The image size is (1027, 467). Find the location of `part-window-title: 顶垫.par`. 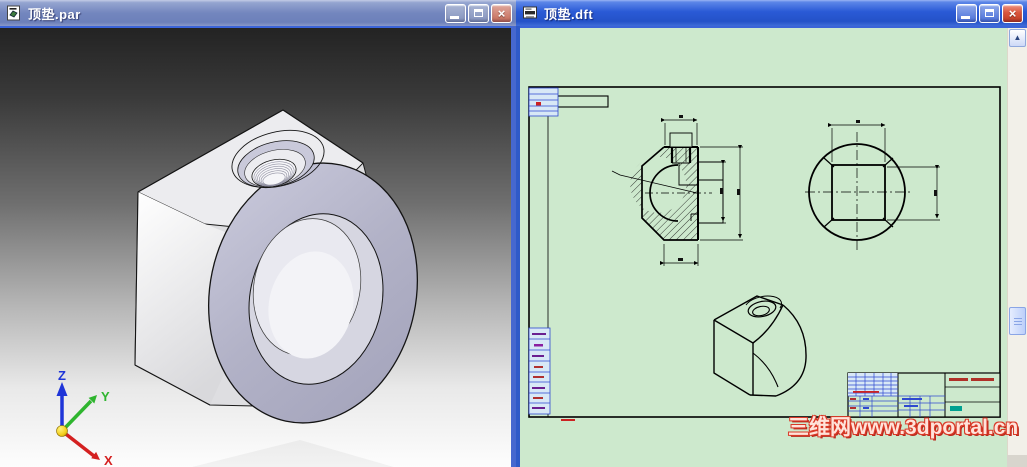

part-window-title: 顶垫.par is located at coordinates (54, 14).